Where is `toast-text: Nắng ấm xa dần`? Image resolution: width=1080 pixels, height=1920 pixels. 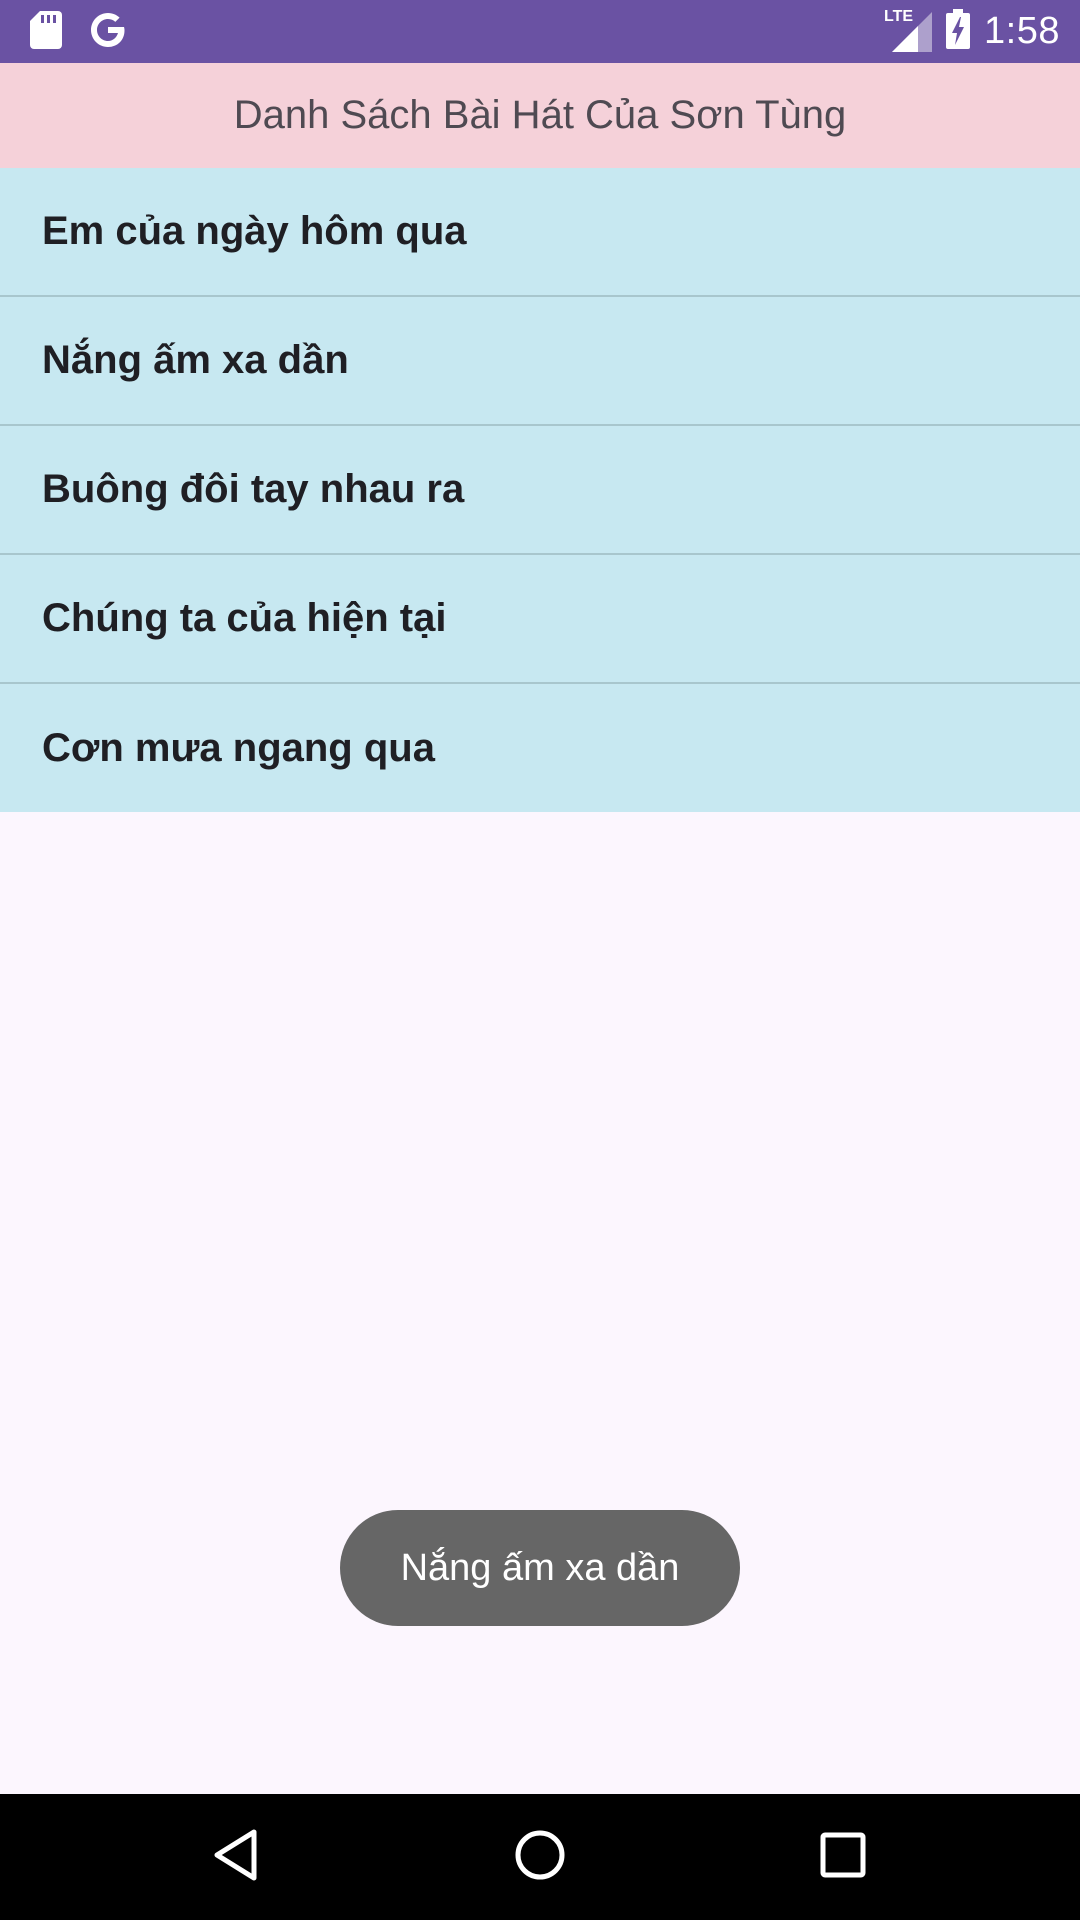
toast-text: Nắng ấm xa dần is located at coordinates (540, 1567).